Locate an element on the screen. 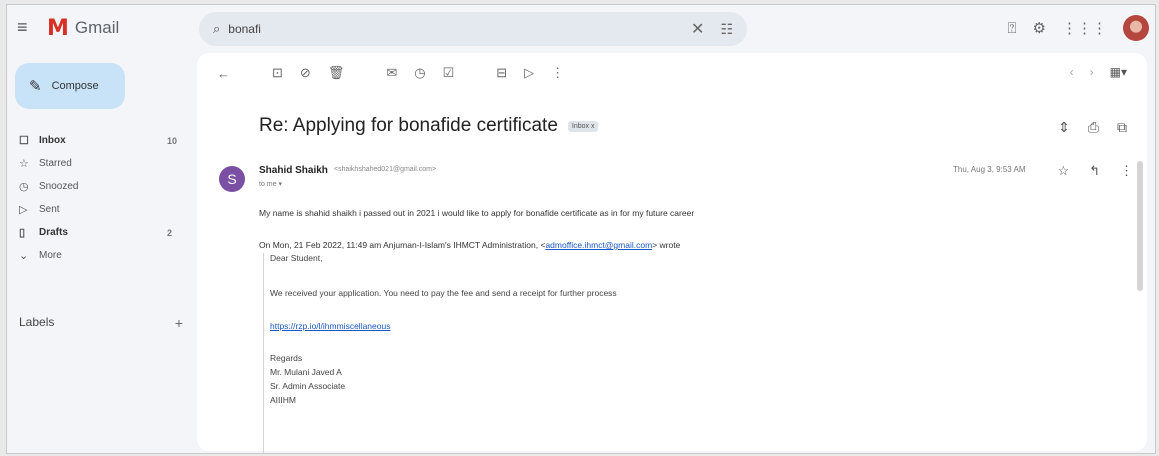 The image size is (1159, 456). compose-button: ✎ Compose is located at coordinates (70, 86).